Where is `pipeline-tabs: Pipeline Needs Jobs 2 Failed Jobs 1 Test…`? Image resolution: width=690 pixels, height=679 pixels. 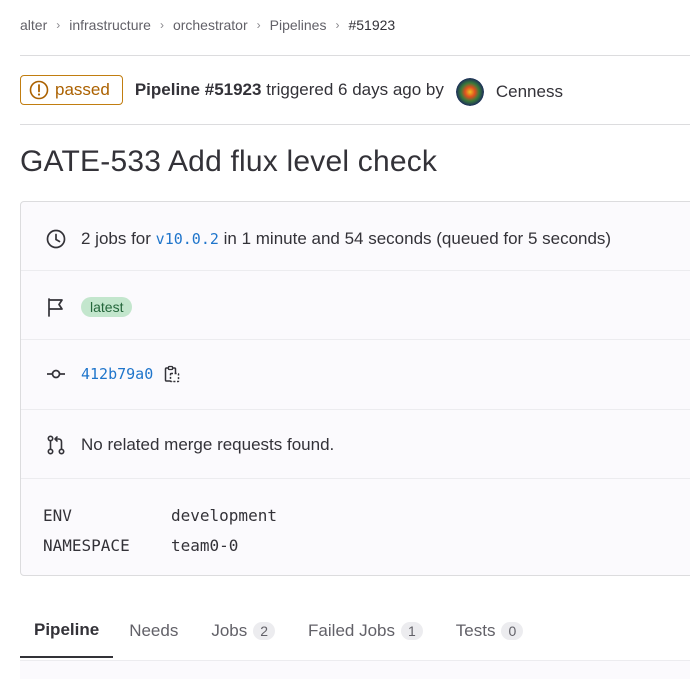
pipeline-tabs: Pipeline Needs Jobs 2 Failed Jobs 1 Test… is located at coordinates (355, 632).